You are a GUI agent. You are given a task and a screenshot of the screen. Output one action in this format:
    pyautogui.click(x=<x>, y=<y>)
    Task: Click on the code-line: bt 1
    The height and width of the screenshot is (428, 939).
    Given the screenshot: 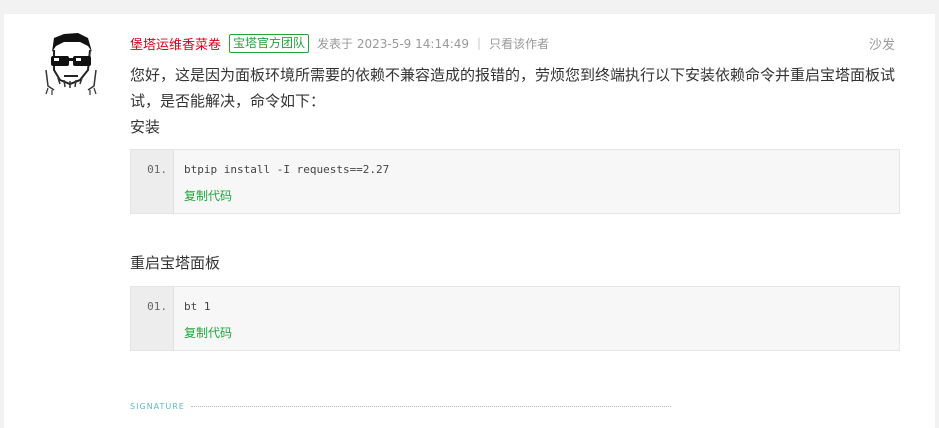 What is the action you would take?
    pyautogui.click(x=197, y=306)
    